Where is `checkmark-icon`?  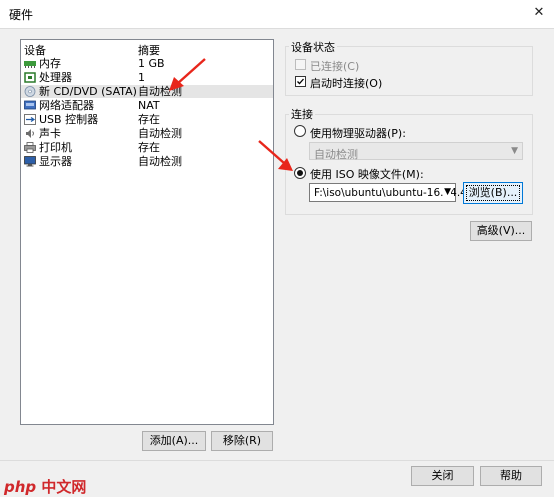 checkmark-icon is located at coordinates (300, 81).